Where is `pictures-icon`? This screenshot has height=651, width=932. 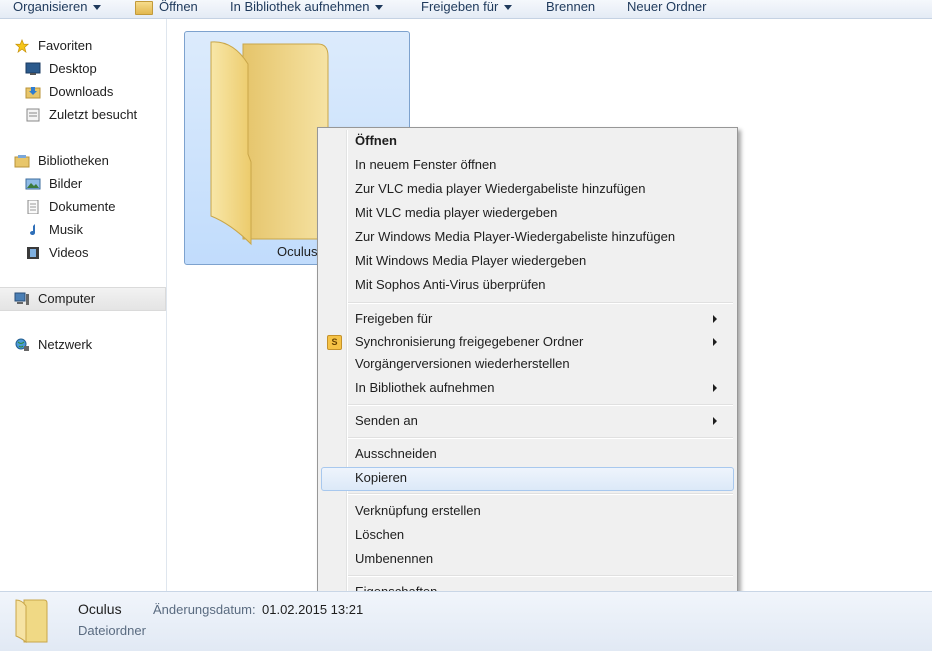 pictures-icon is located at coordinates (33, 184).